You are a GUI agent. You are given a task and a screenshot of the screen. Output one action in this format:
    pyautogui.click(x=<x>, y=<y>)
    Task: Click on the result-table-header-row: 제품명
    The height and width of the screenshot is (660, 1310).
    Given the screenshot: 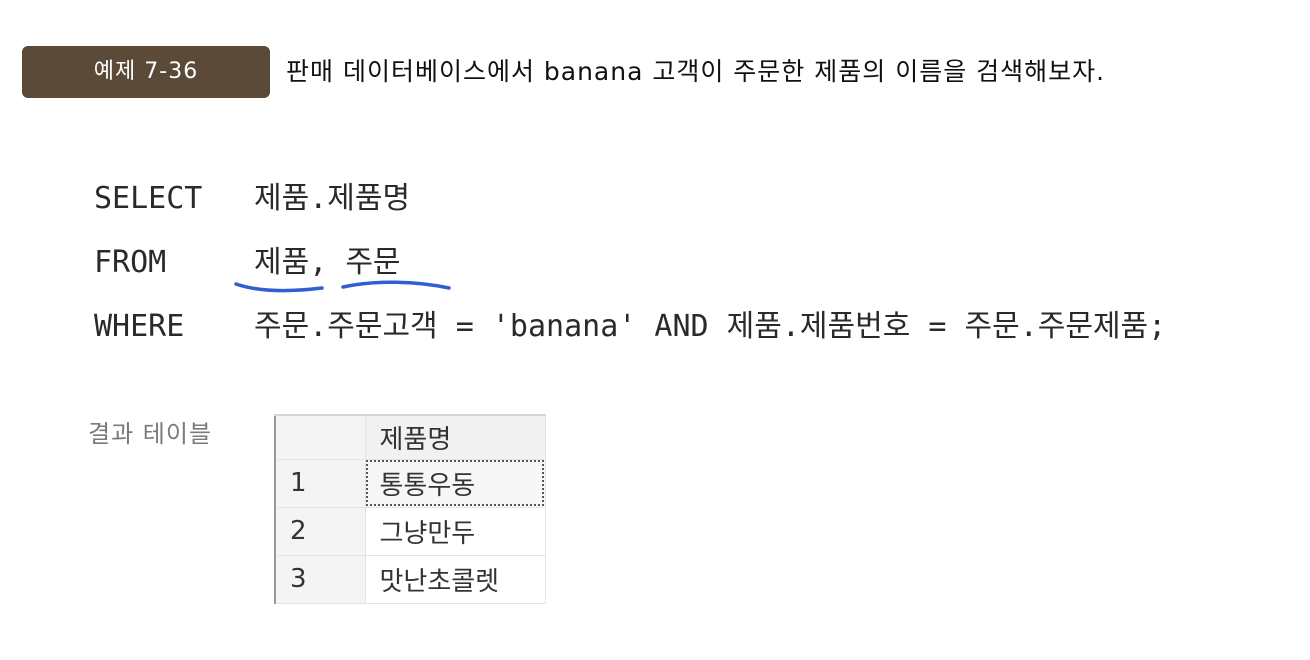 What is the action you would take?
    pyautogui.click(x=410, y=437)
    